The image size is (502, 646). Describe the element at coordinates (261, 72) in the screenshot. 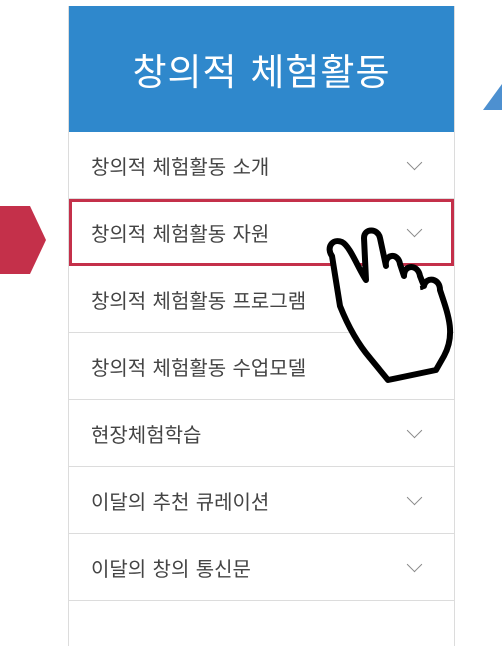

I see `panel-title-text: 창의적 체험활동` at that location.